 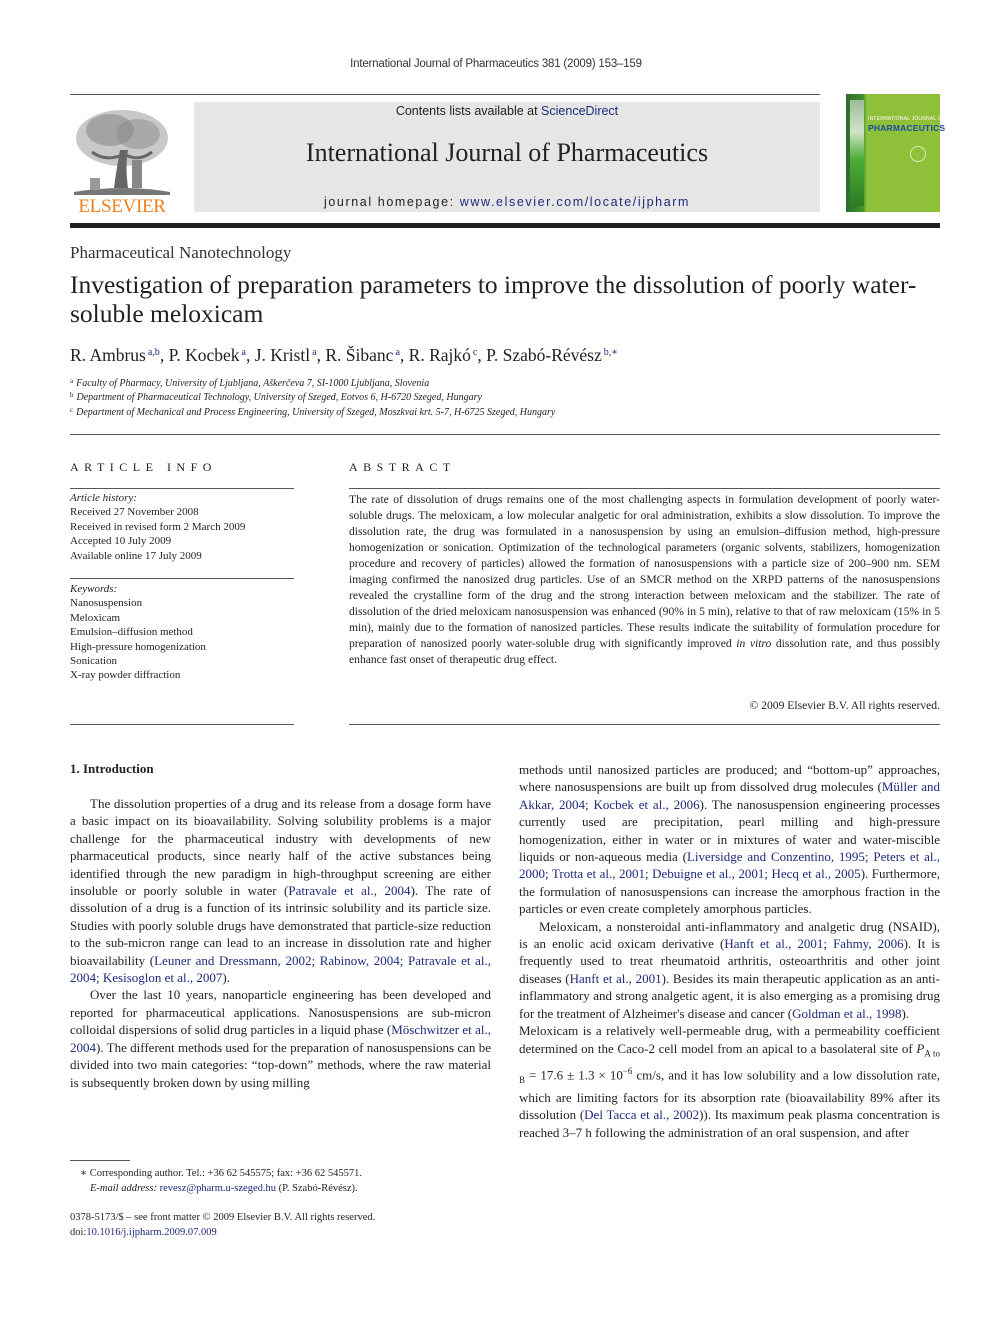 What do you see at coordinates (282, 355) in the screenshot?
I see `author: J. Kristl` at bounding box center [282, 355].